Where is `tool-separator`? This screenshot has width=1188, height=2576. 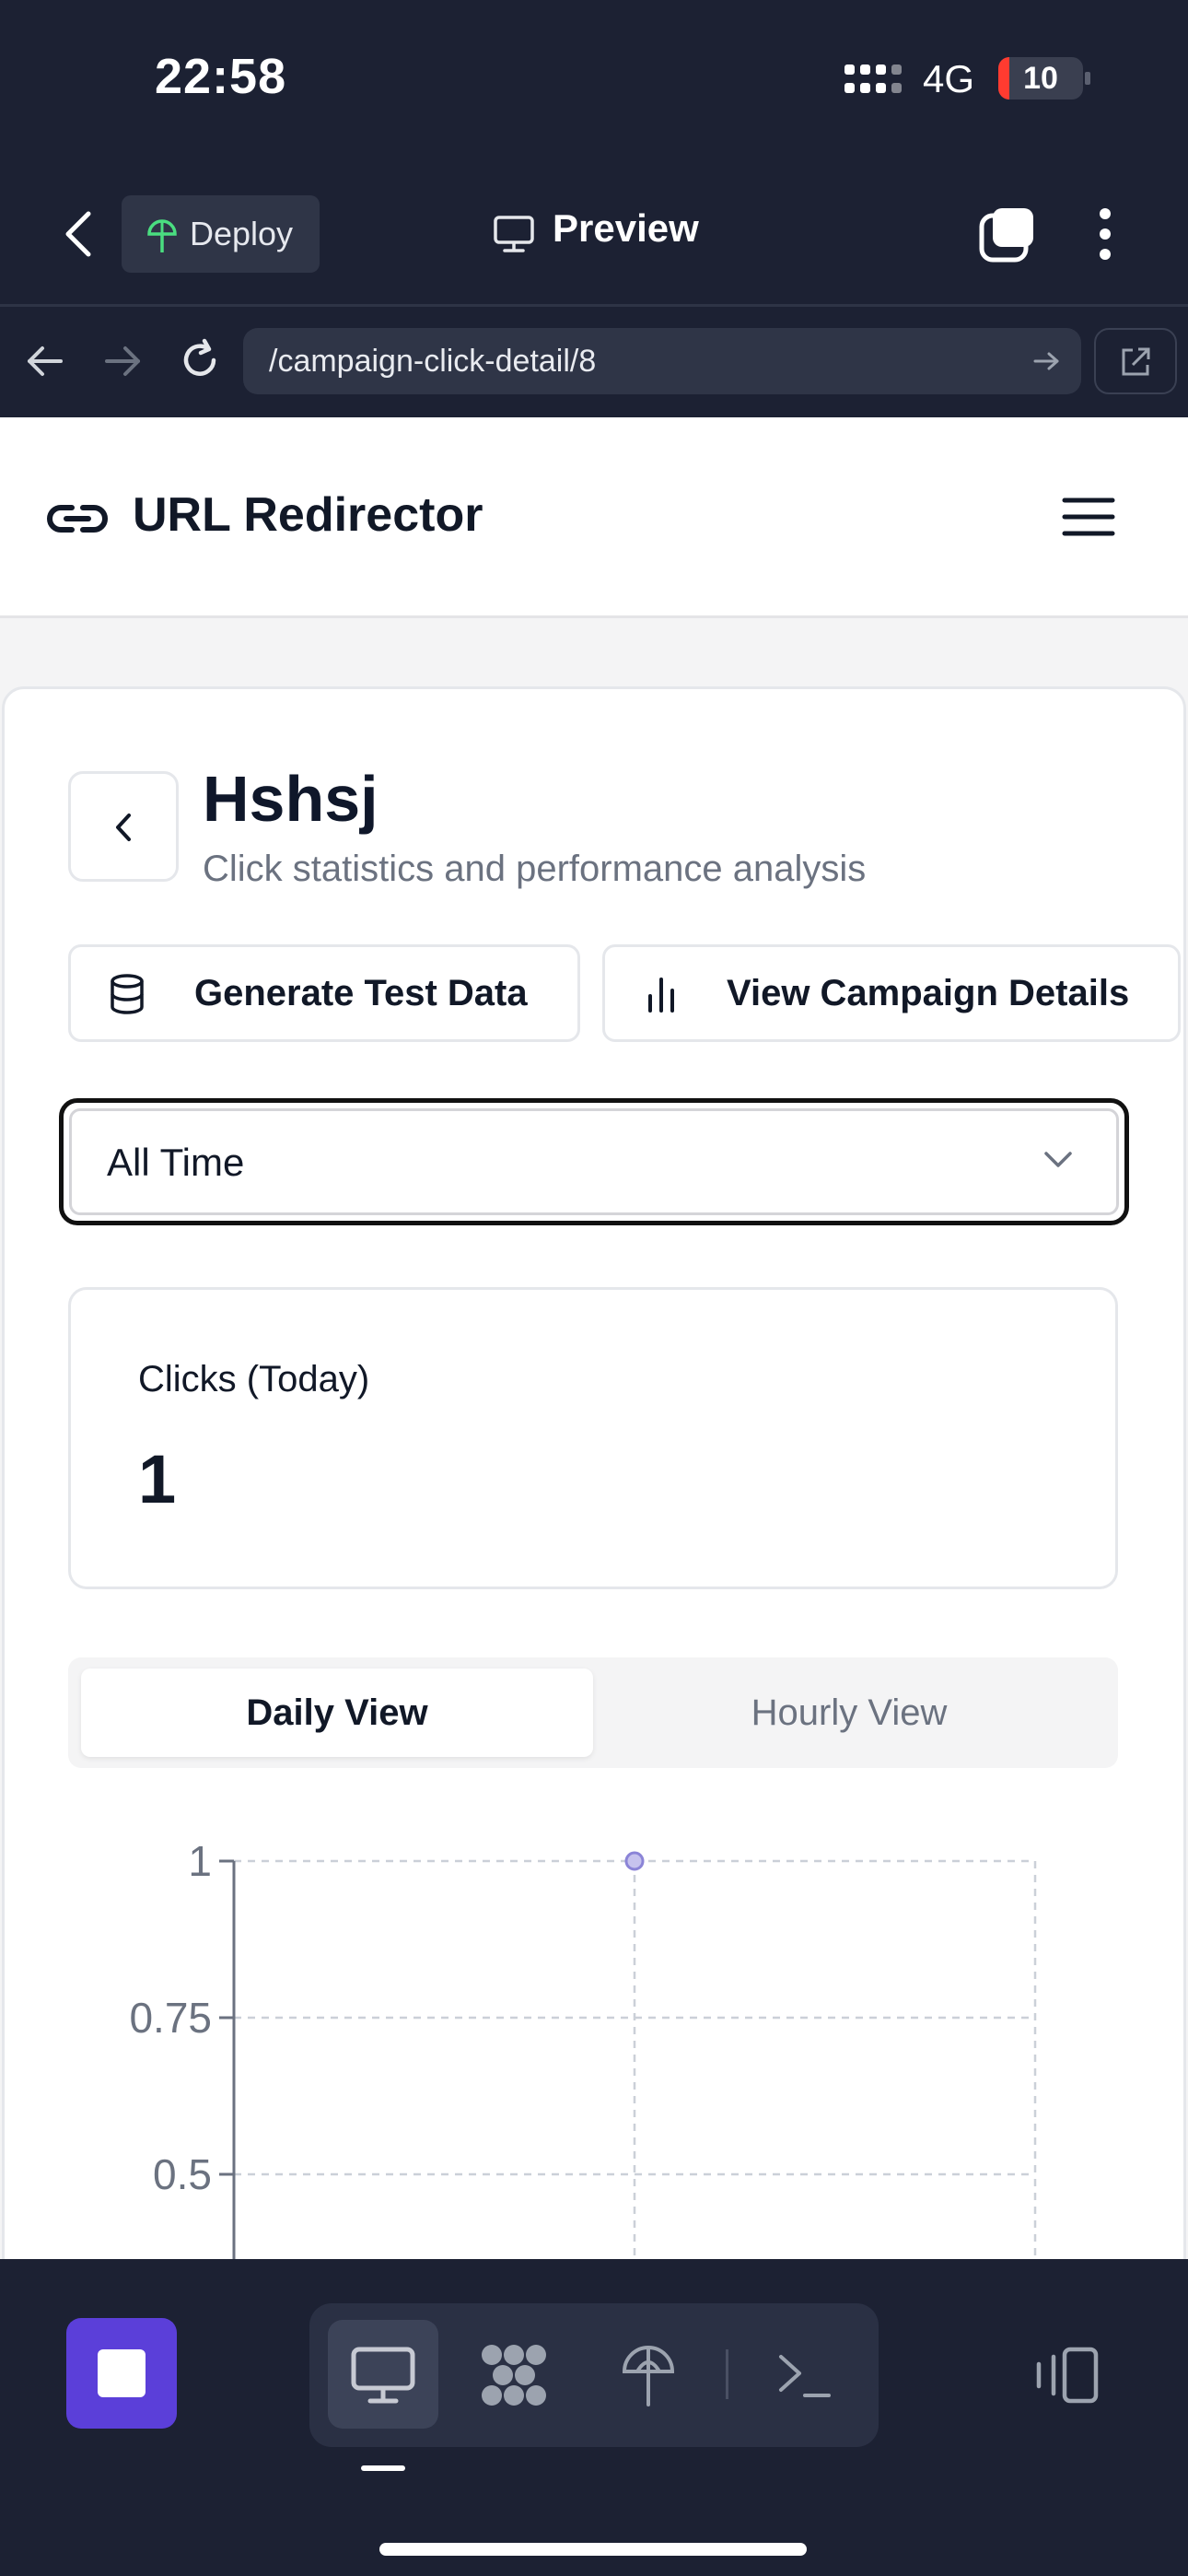 tool-separator is located at coordinates (727, 2374).